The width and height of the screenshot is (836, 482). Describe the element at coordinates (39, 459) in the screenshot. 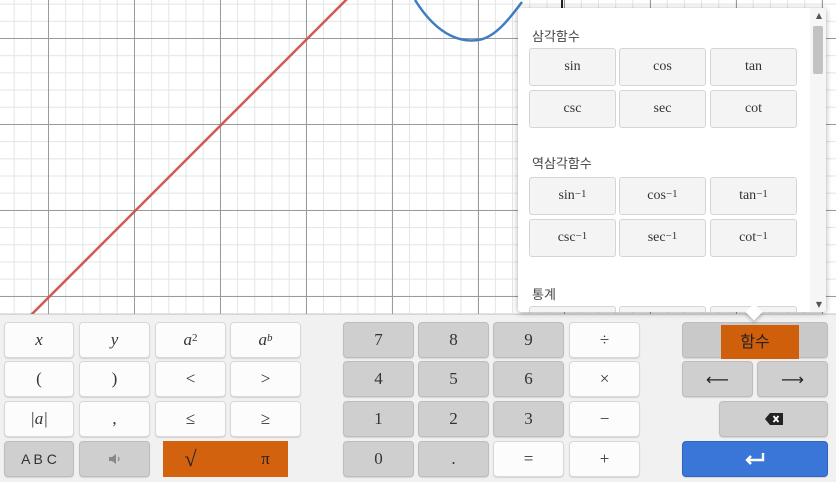

I see `key-abc: A B C` at that location.